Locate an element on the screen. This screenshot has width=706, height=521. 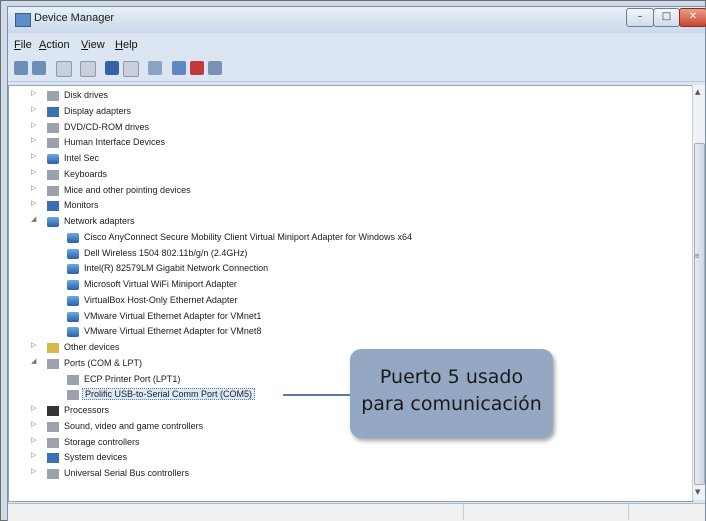
disable-icon is located at coordinates (197, 68).